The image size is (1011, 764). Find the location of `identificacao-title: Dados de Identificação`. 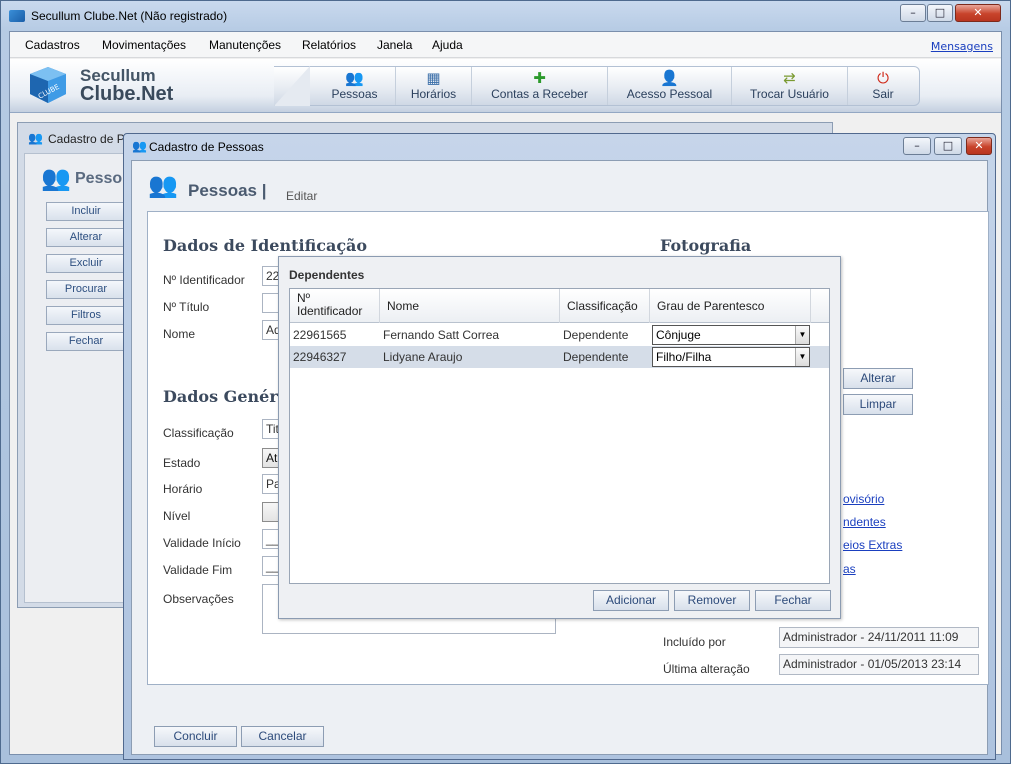

identificacao-title: Dados de Identificação is located at coordinates (265, 245).